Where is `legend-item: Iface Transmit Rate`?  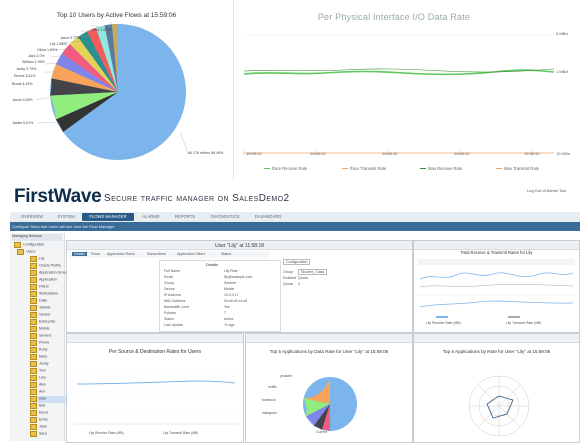
legend-item: Iface Transmit Rate is located at coordinates (364, 168).